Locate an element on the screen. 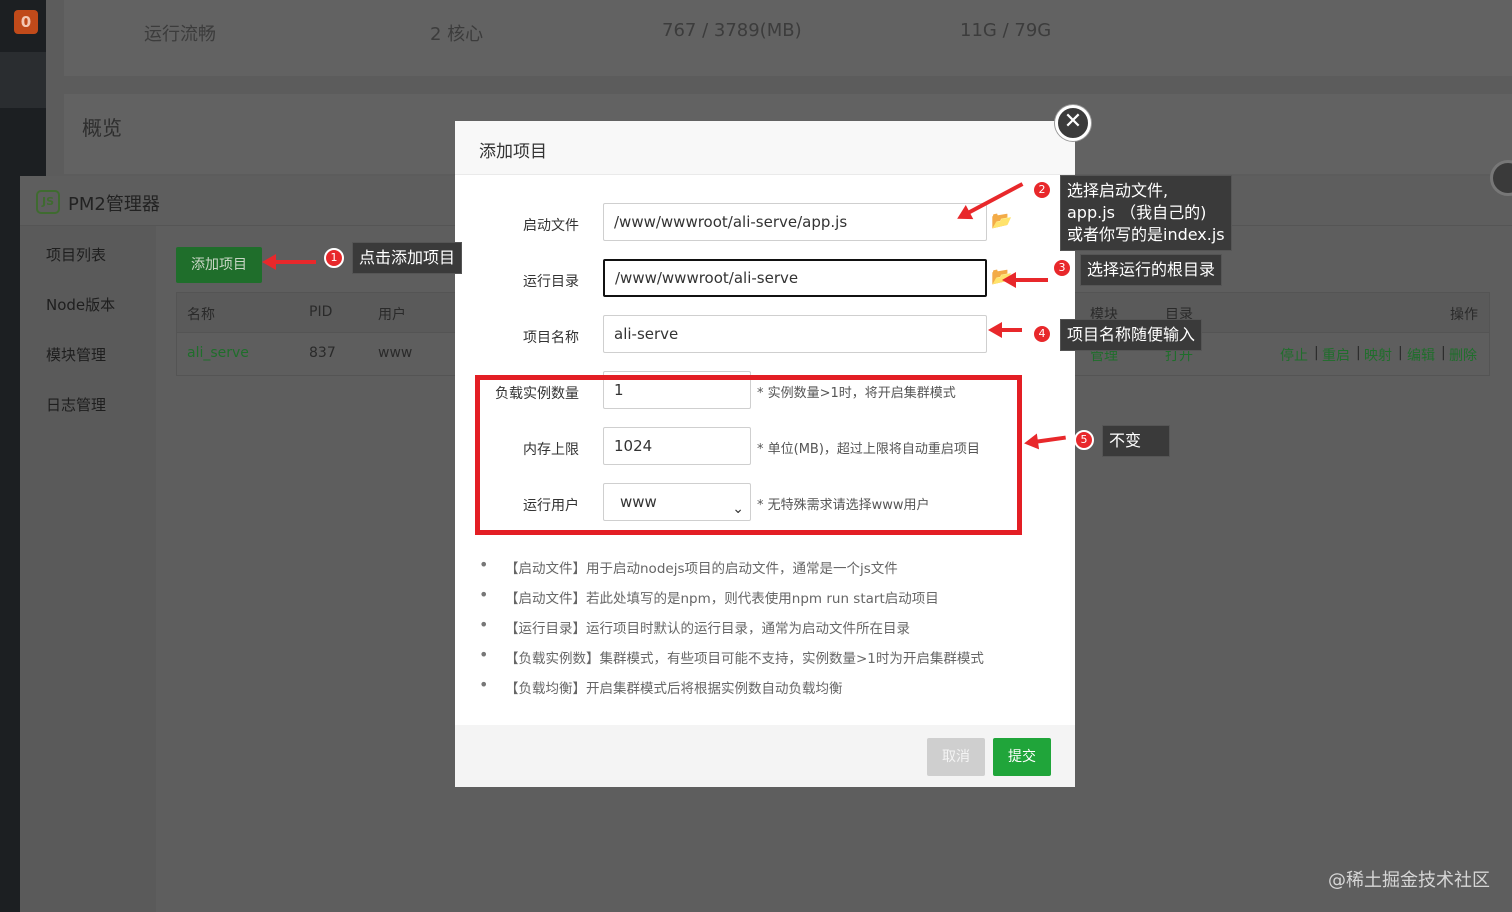 The height and width of the screenshot is (912, 1512). pm2-title: PM2管理器 is located at coordinates (114, 204).